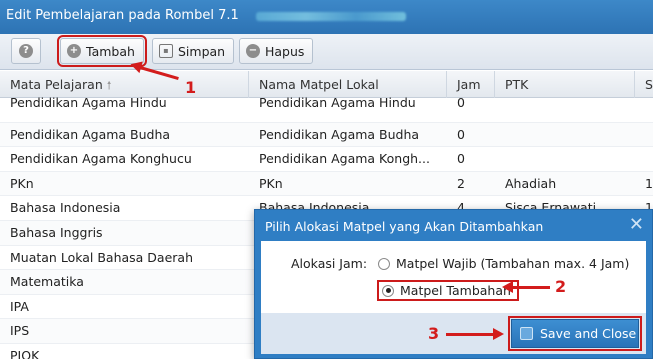 The image size is (653, 359). What do you see at coordinates (285, 51) in the screenshot?
I see `hapus-label: Hapus` at bounding box center [285, 51].